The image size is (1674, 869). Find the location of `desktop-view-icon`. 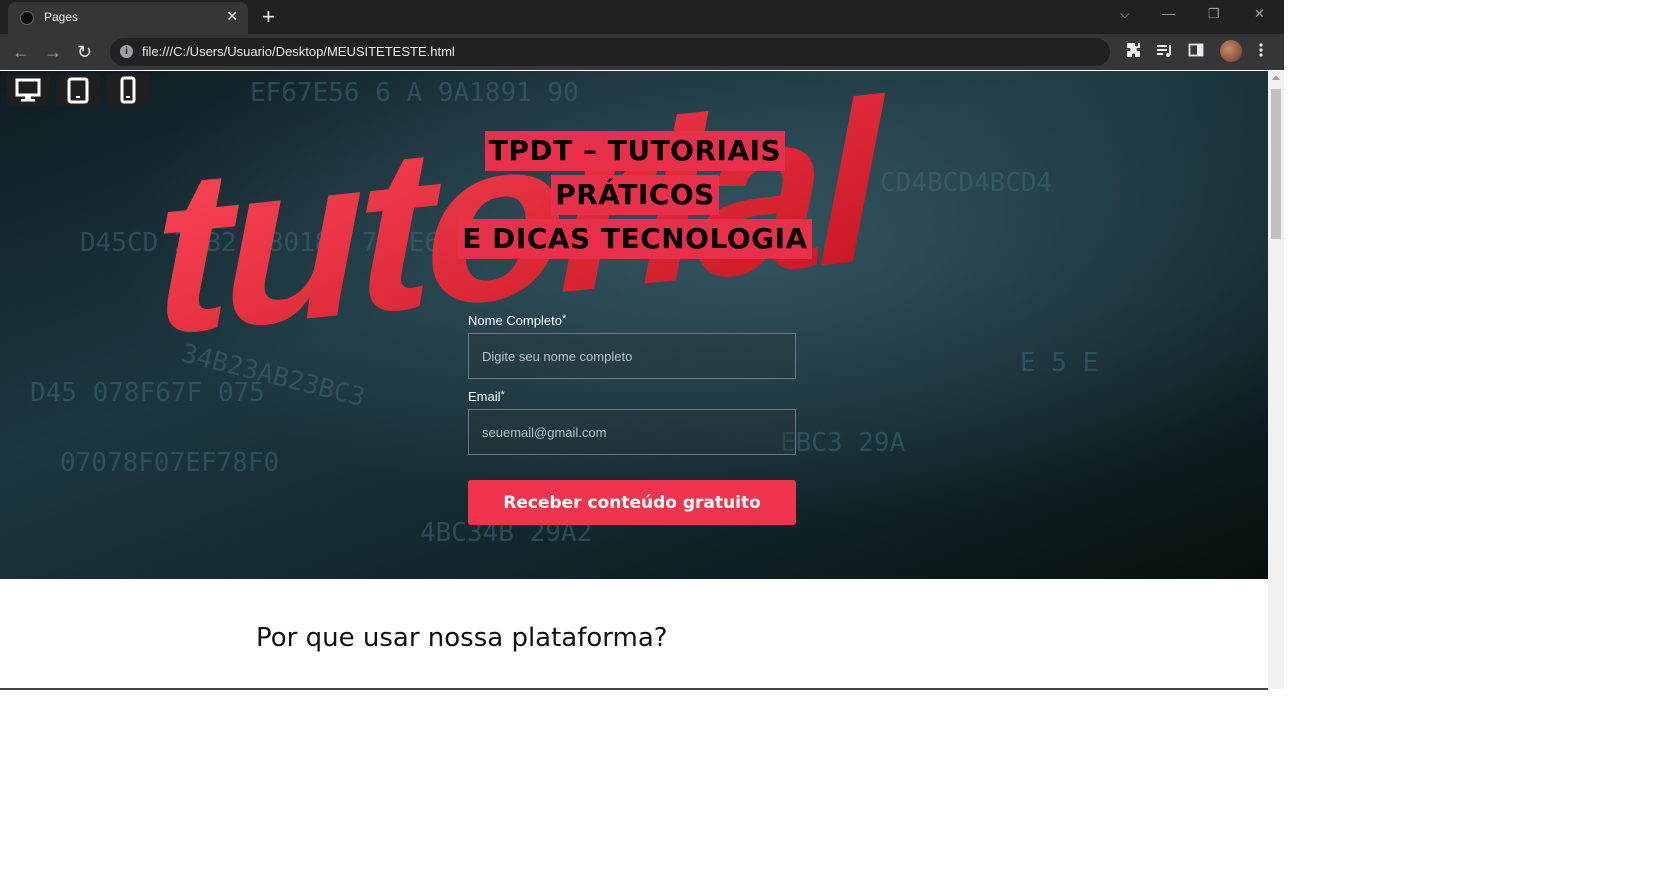

desktop-view-icon is located at coordinates (28, 90).